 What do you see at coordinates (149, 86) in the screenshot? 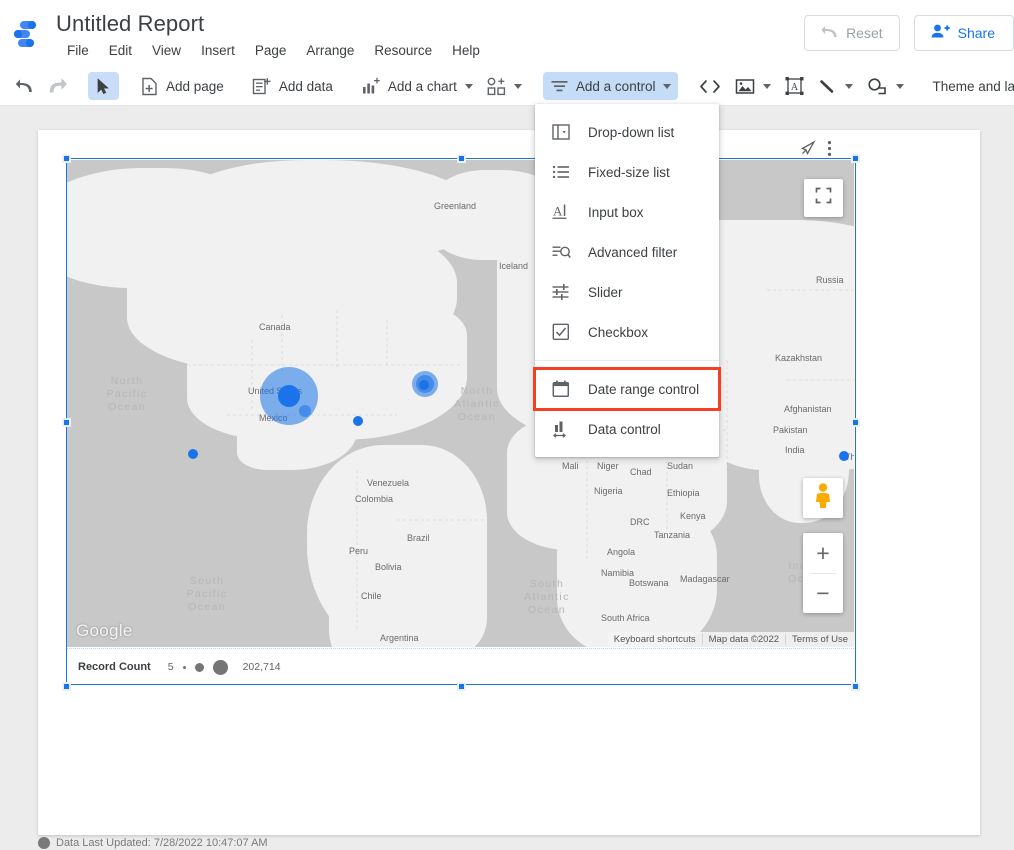
I see `add-page-icon` at bounding box center [149, 86].